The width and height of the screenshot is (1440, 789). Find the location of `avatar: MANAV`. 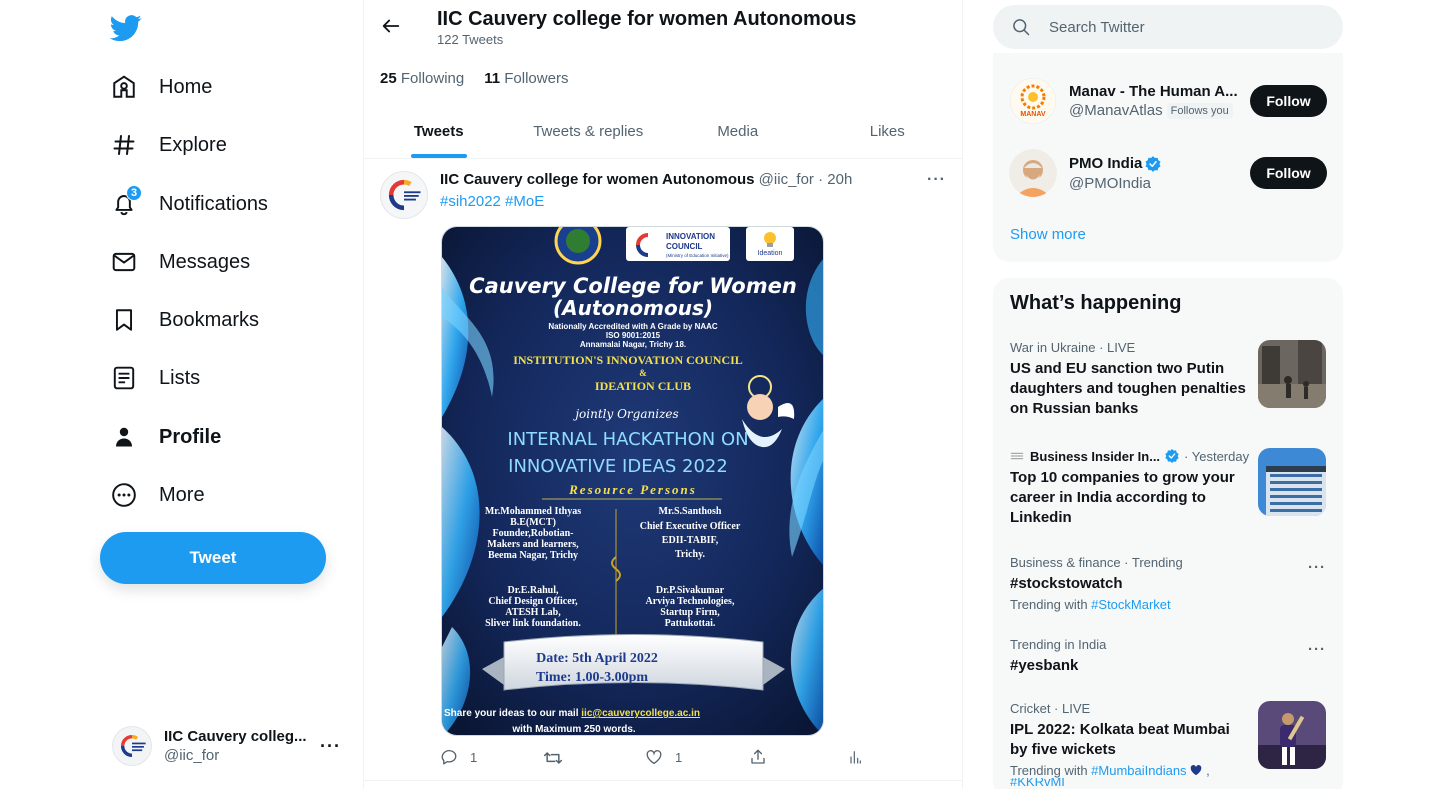

avatar: MANAV is located at coordinates (1033, 101).